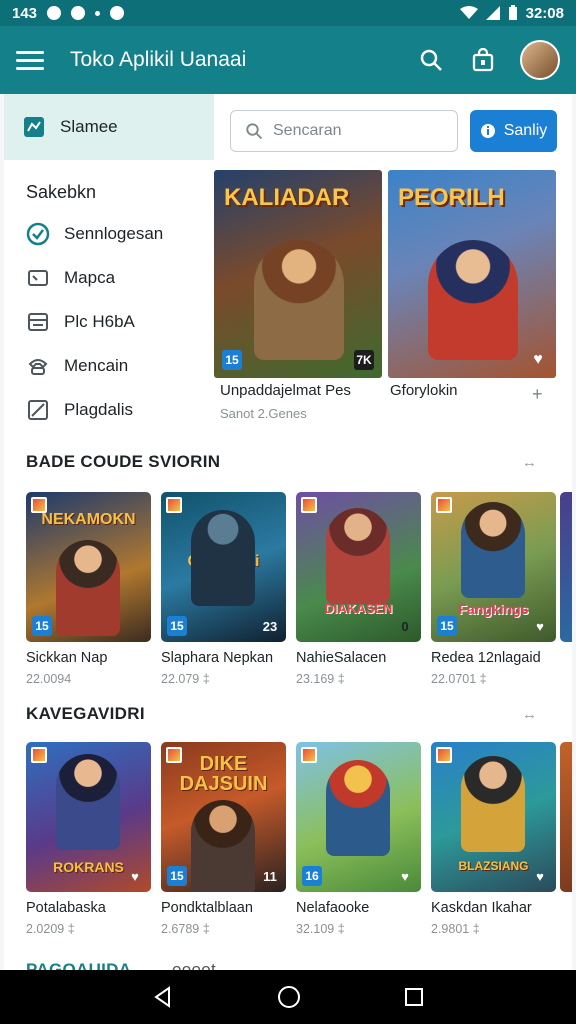  What do you see at coordinates (487, 131) in the screenshot?
I see `info-icon` at bounding box center [487, 131].